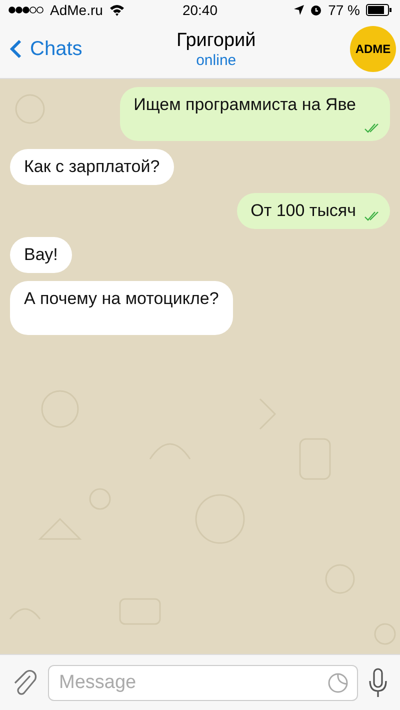 The height and width of the screenshot is (710, 400). I want to click on carrier-name: AdMe.ru, so click(76, 10).